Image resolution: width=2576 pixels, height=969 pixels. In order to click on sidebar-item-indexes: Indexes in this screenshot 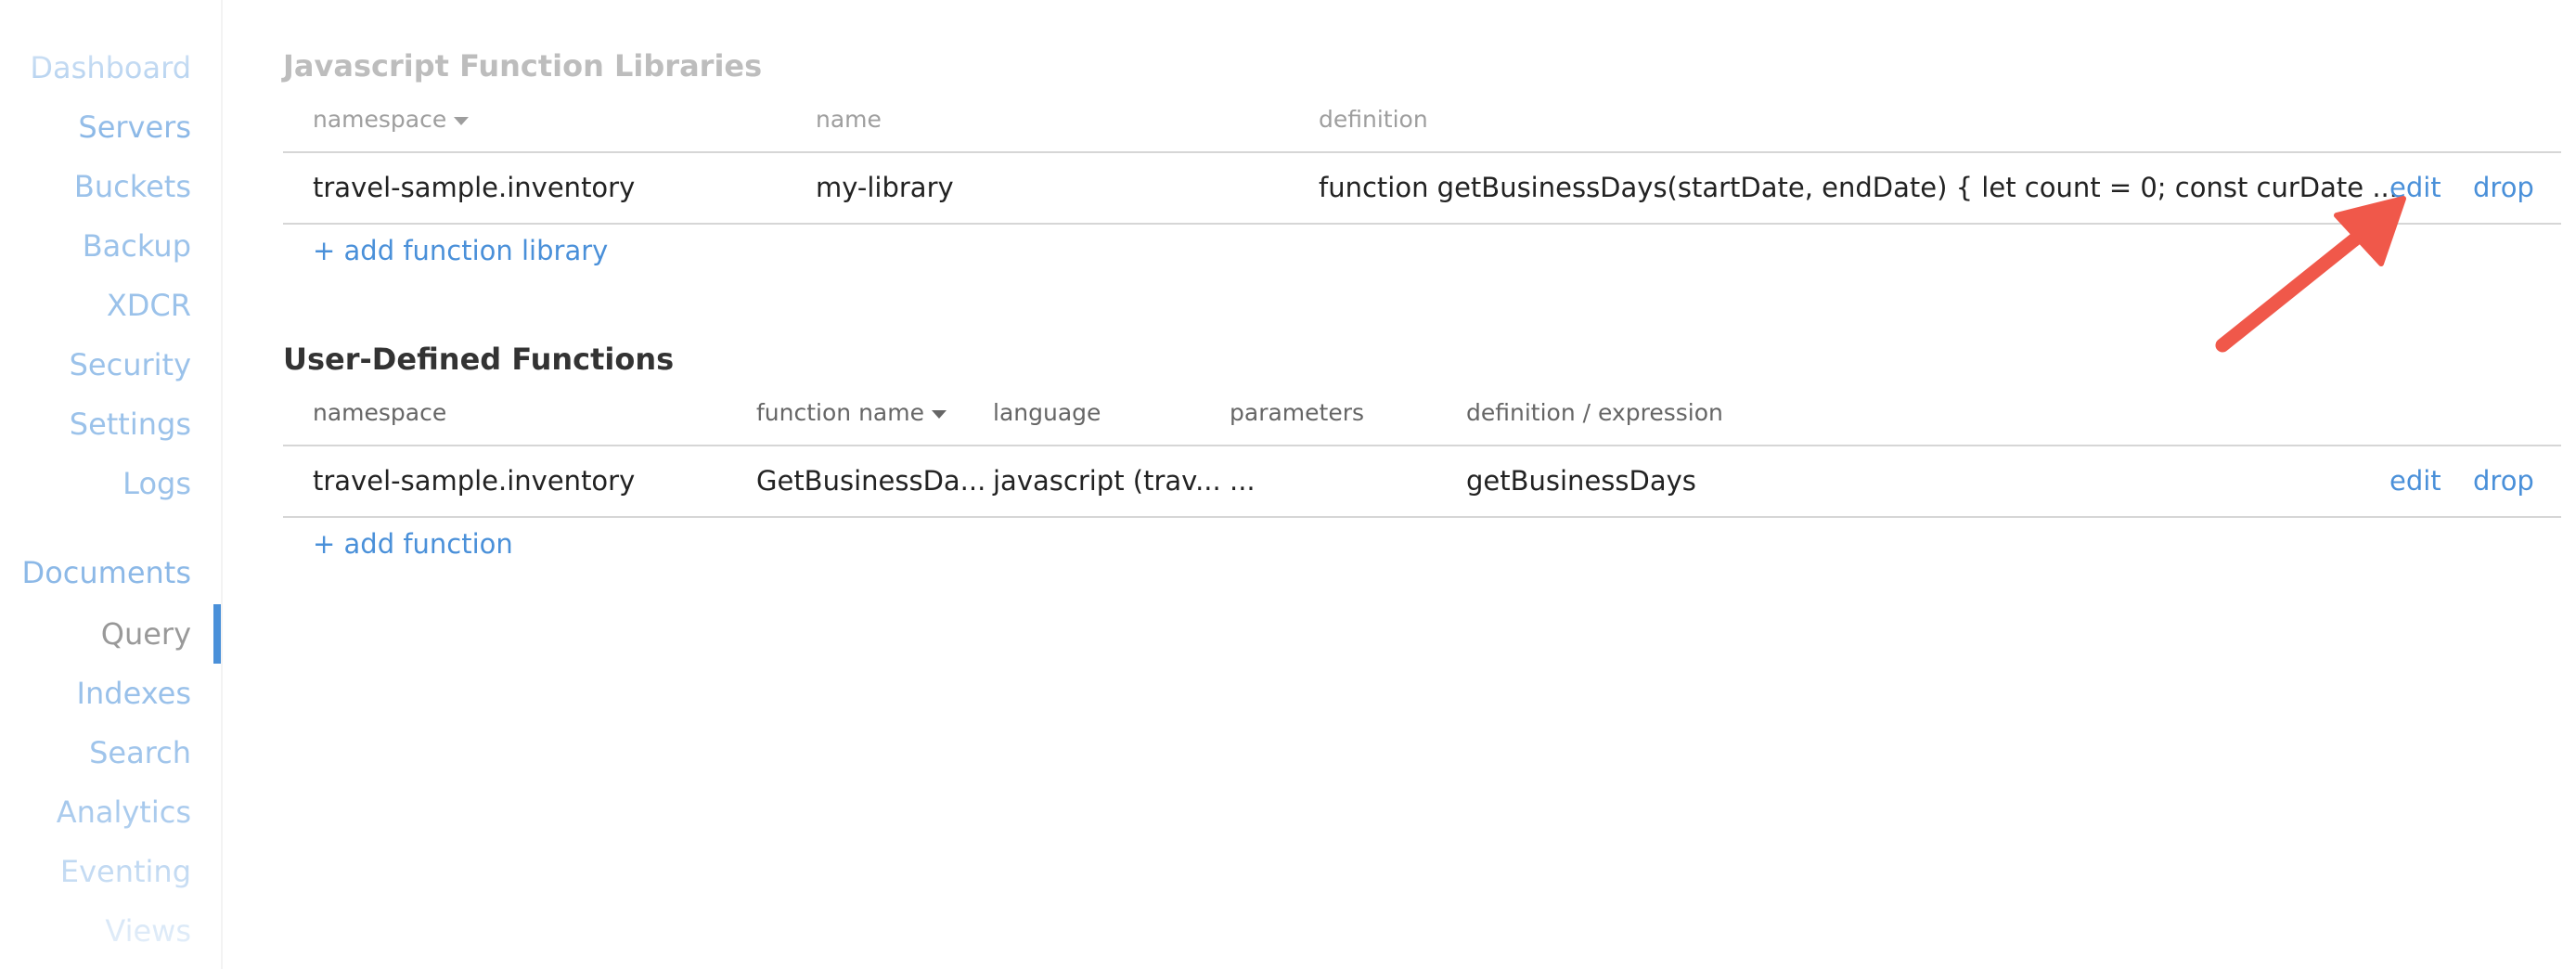, I will do `click(134, 693)`.